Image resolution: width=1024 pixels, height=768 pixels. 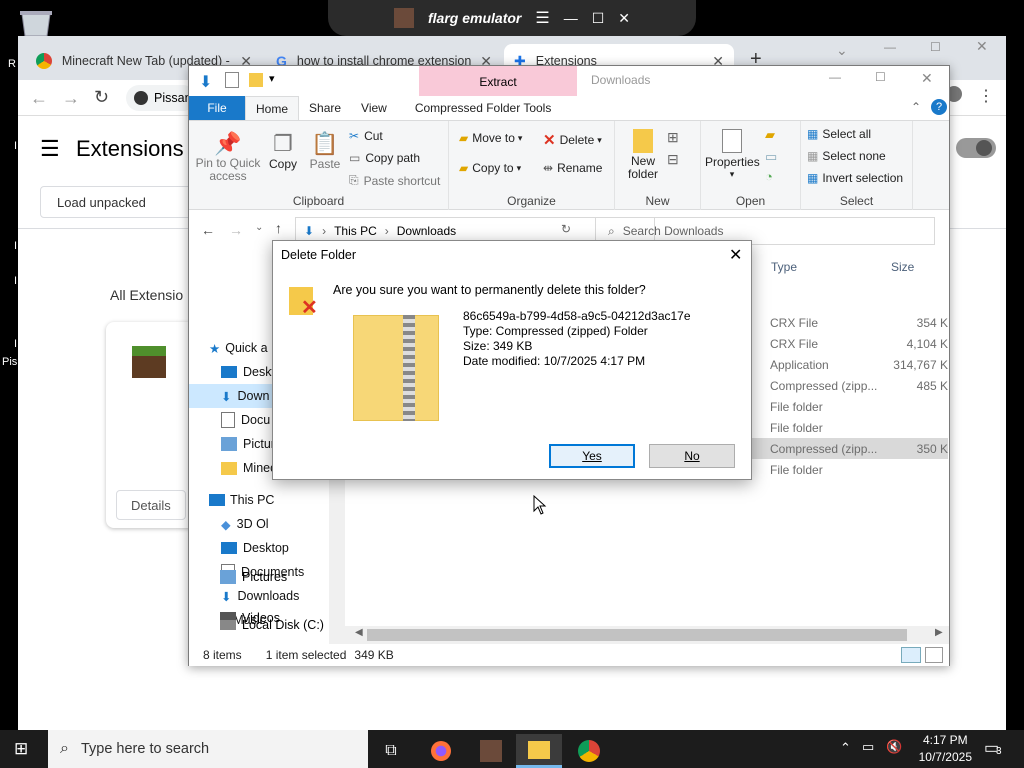 I want to click on load-unpacked-button: Load unpacked, so click(x=117, y=202).